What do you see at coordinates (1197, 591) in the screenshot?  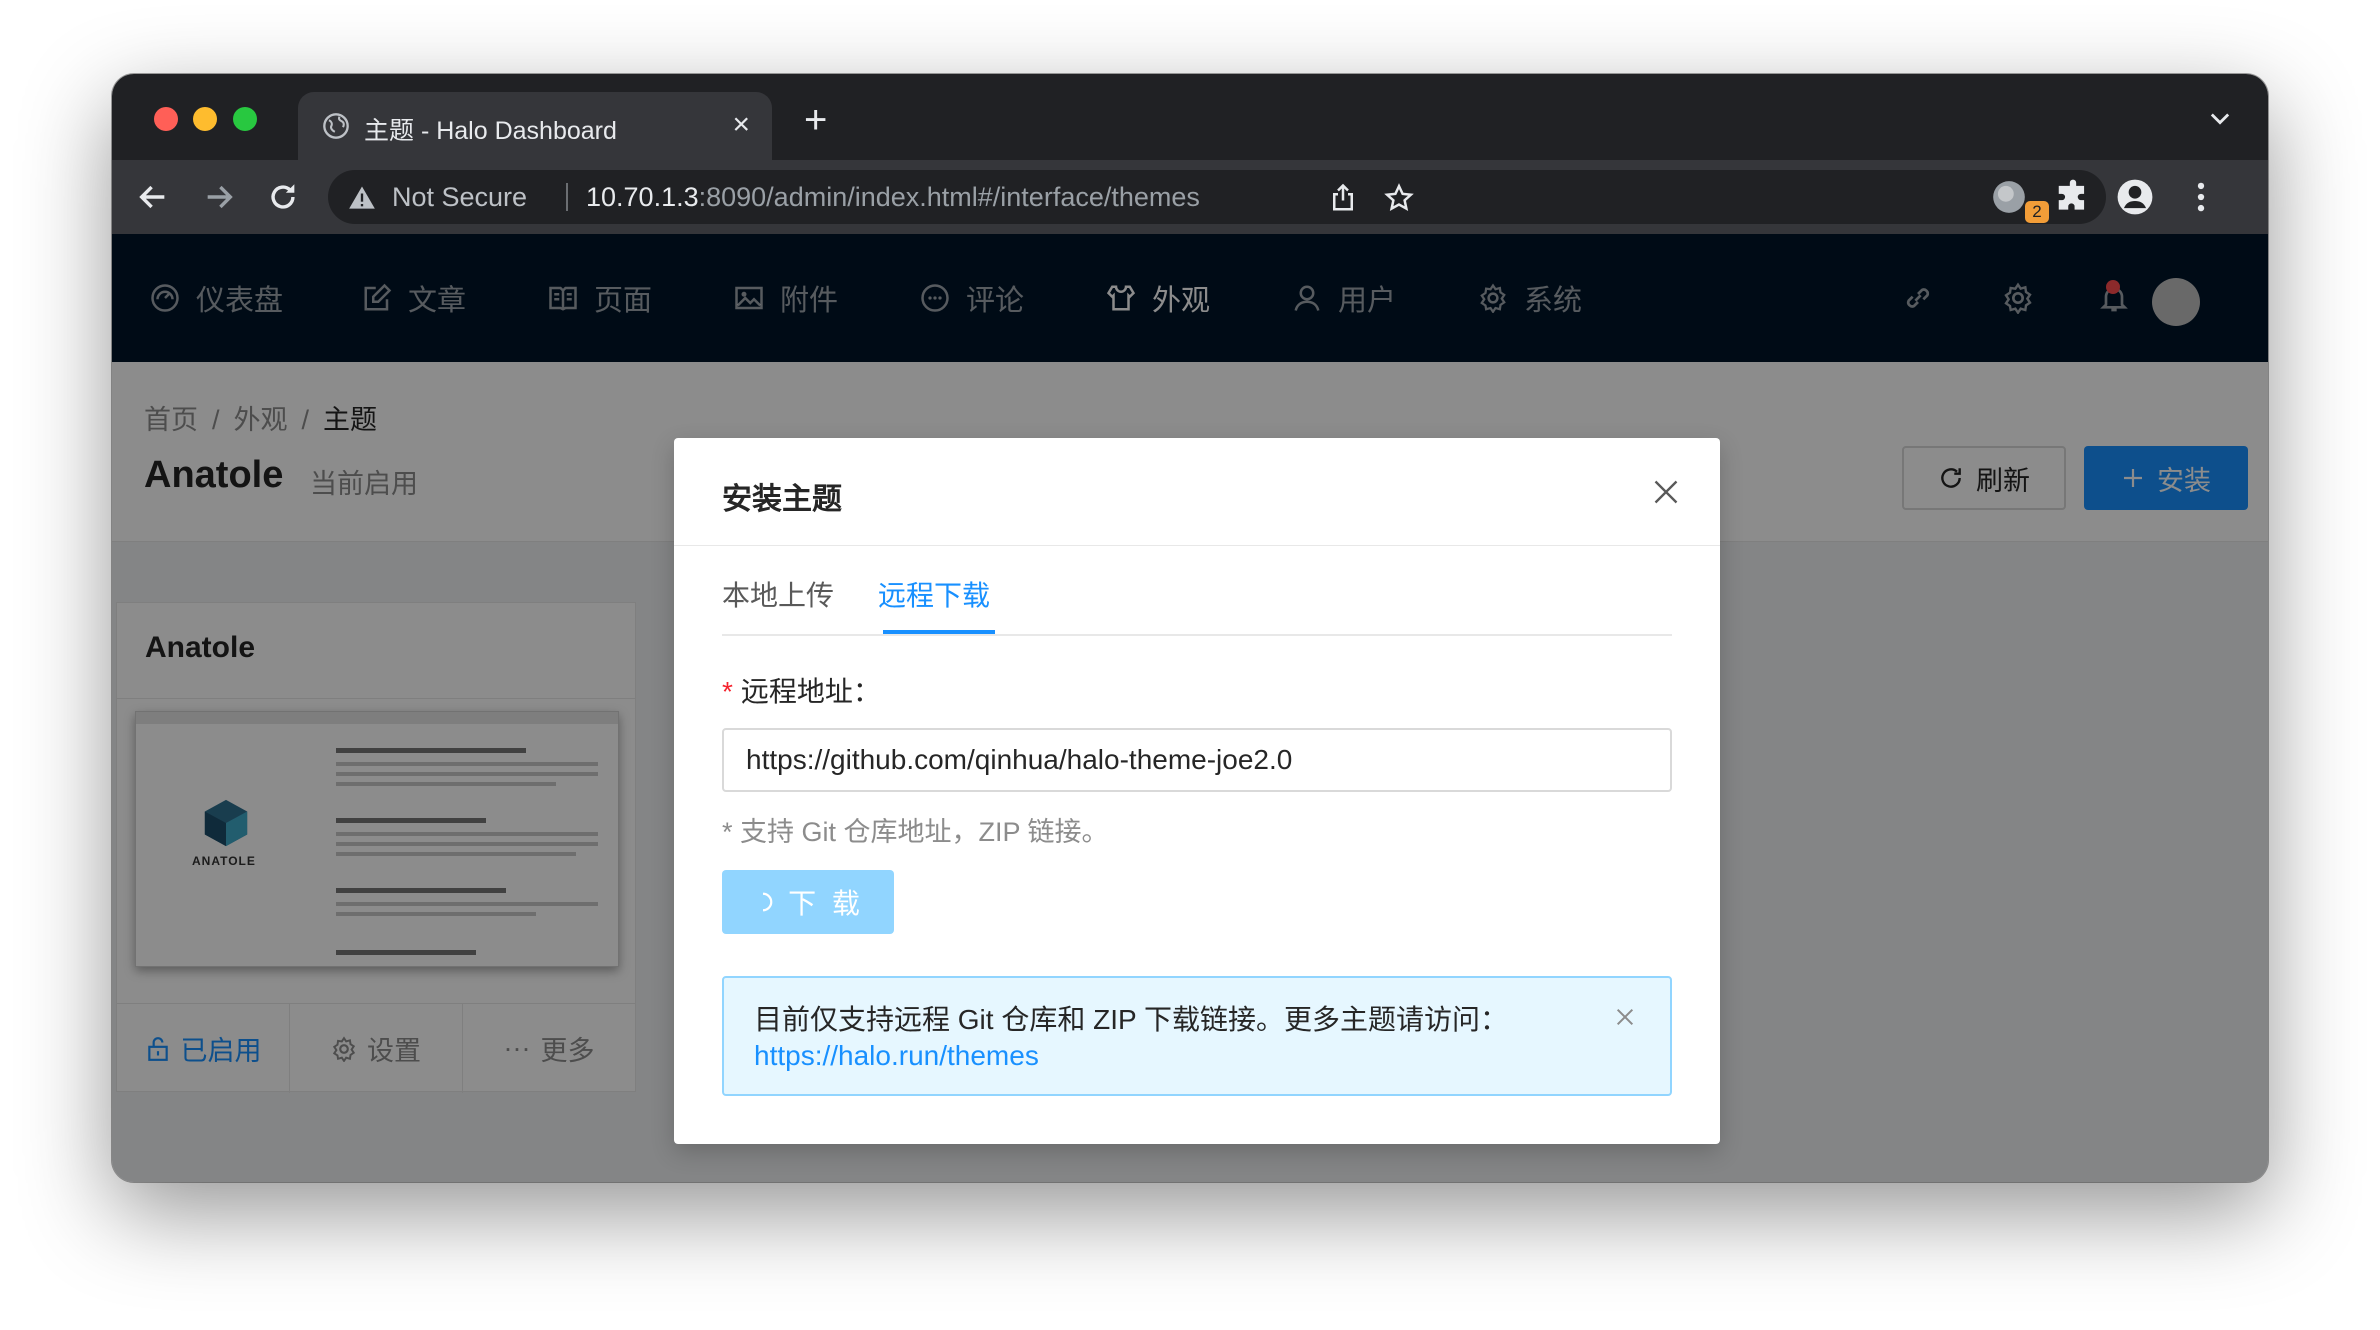 I see `modal-tabs: 本地上传 远程下载` at bounding box center [1197, 591].